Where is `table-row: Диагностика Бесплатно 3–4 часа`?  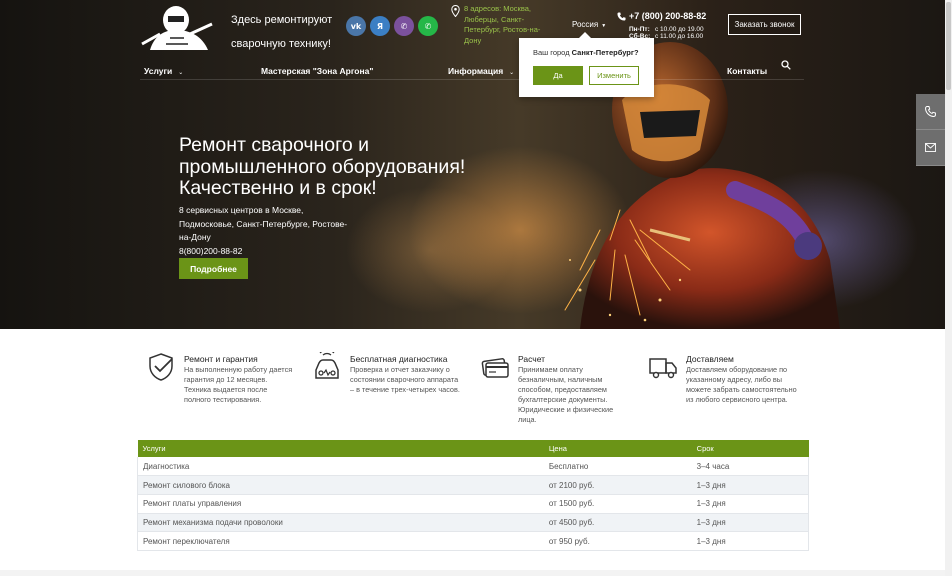
table-row: Диагностика Бесплатно 3–4 часа is located at coordinates (473, 467).